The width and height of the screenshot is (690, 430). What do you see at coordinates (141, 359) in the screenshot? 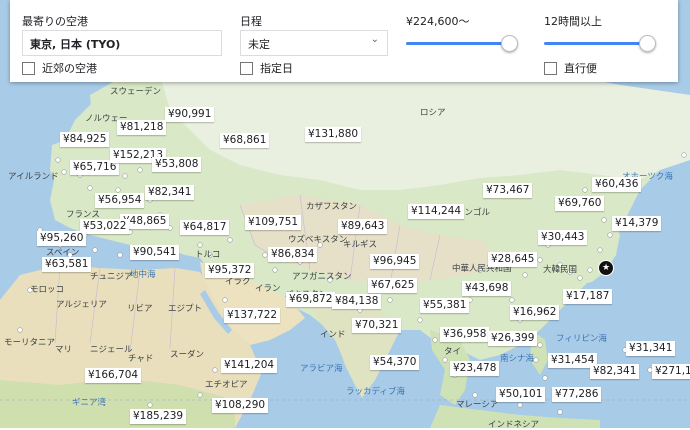
I see `map-place-label: チャド` at bounding box center [141, 359].